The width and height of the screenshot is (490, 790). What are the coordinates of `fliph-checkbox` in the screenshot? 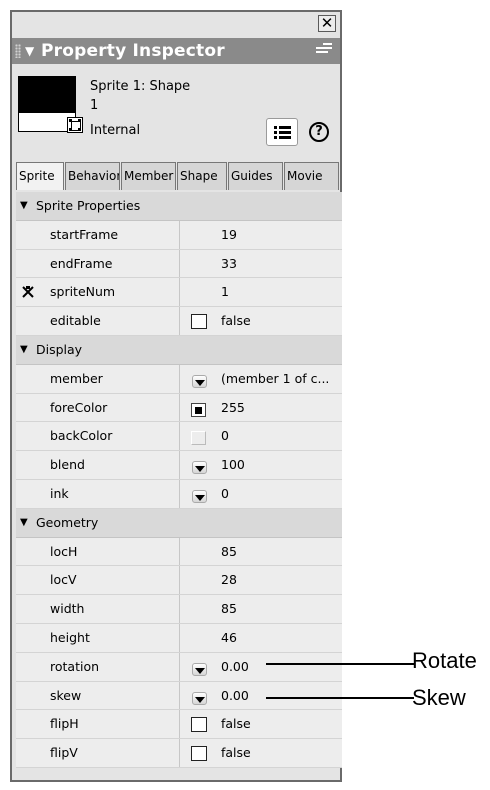 It's located at (199, 725).